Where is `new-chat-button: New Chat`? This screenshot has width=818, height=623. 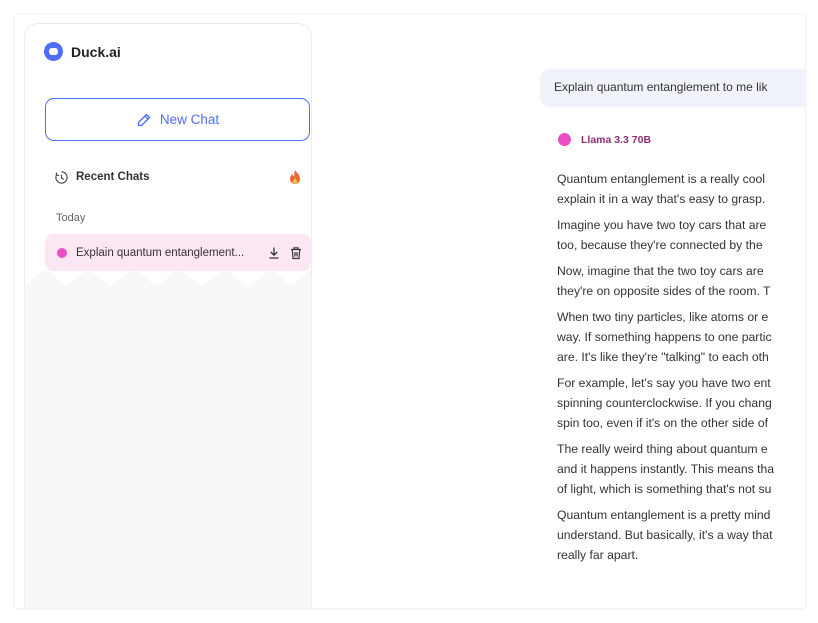 new-chat-button: New Chat is located at coordinates (177, 119).